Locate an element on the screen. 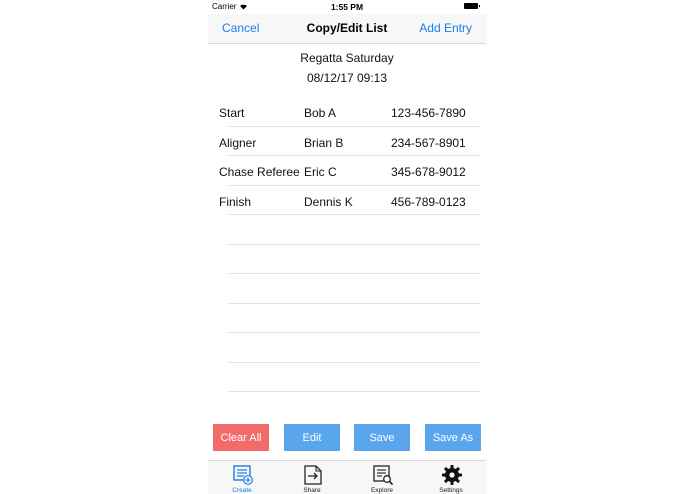 The image size is (695, 494). navigation-bar: Cancel Copy/Edit List Add Entry is located at coordinates (347, 29).